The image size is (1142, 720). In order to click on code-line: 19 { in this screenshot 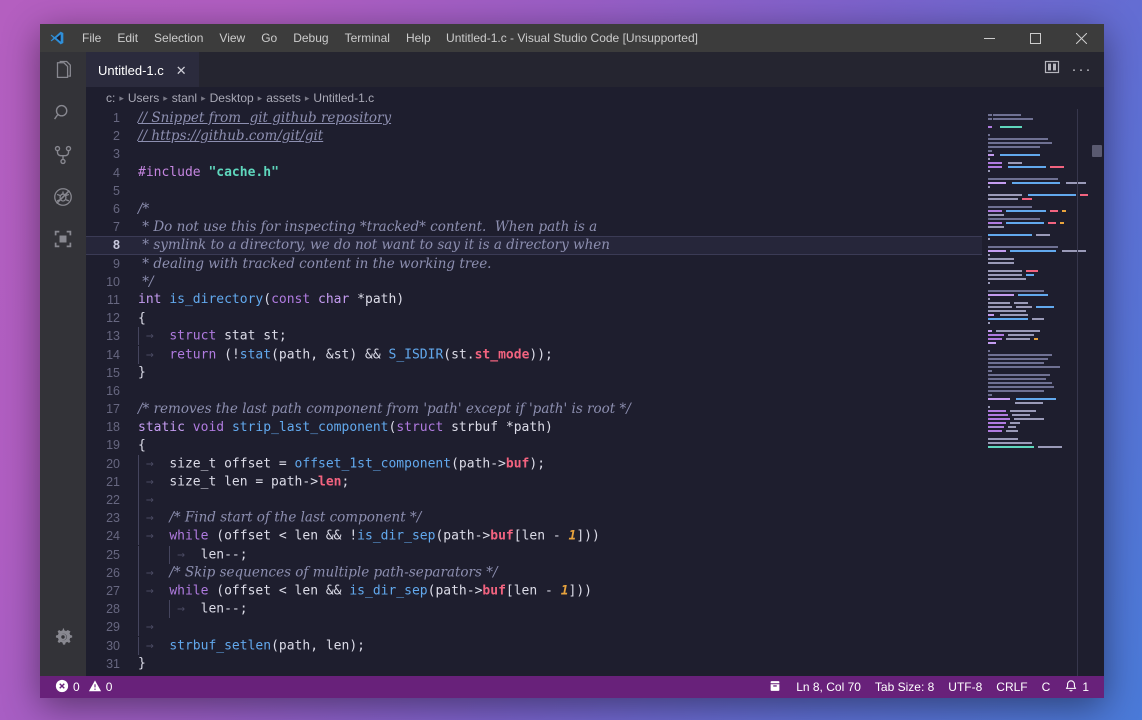, I will do `click(534, 445)`.